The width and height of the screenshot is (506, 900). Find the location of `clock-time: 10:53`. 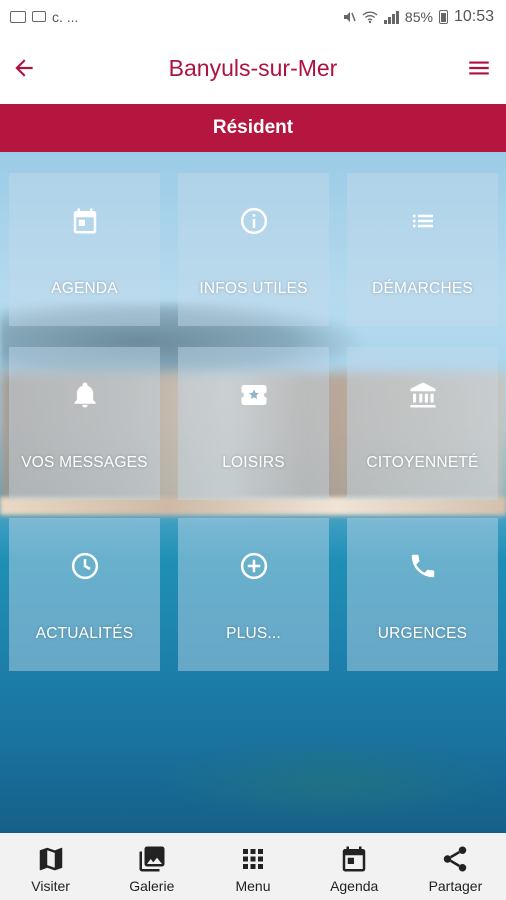

clock-time: 10:53 is located at coordinates (473, 16).